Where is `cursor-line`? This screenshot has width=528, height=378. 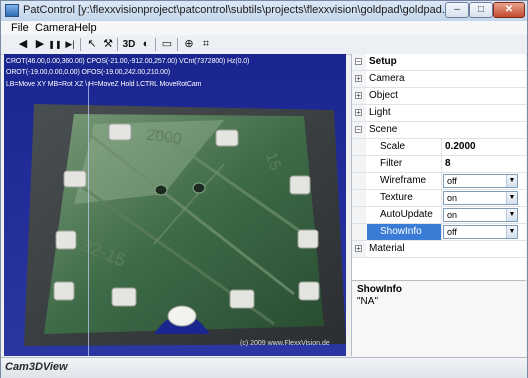
cursor-line is located at coordinates (88, 219).